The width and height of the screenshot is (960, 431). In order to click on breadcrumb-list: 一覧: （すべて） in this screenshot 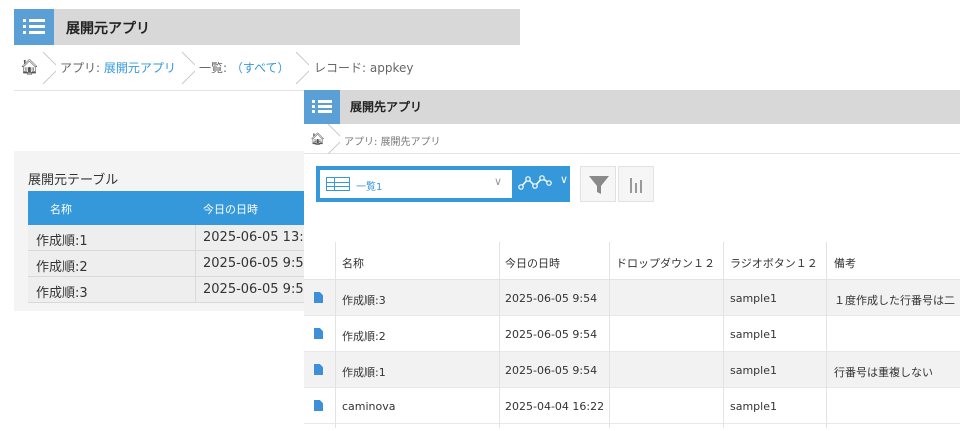, I will do `click(244, 67)`.